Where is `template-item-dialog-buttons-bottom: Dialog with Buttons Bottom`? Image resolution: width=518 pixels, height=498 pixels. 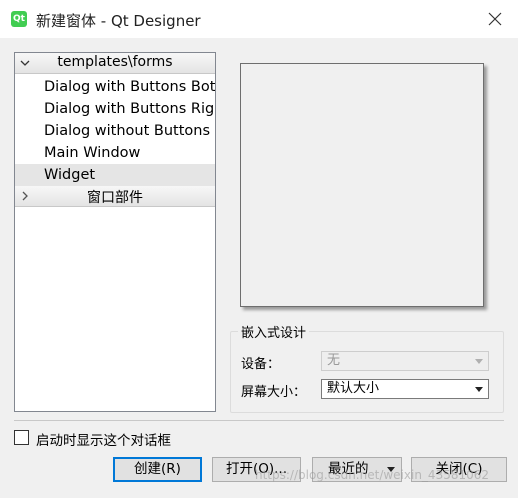
template-item-dialog-buttons-bottom: Dialog with Buttons Bottom is located at coordinates (115, 87).